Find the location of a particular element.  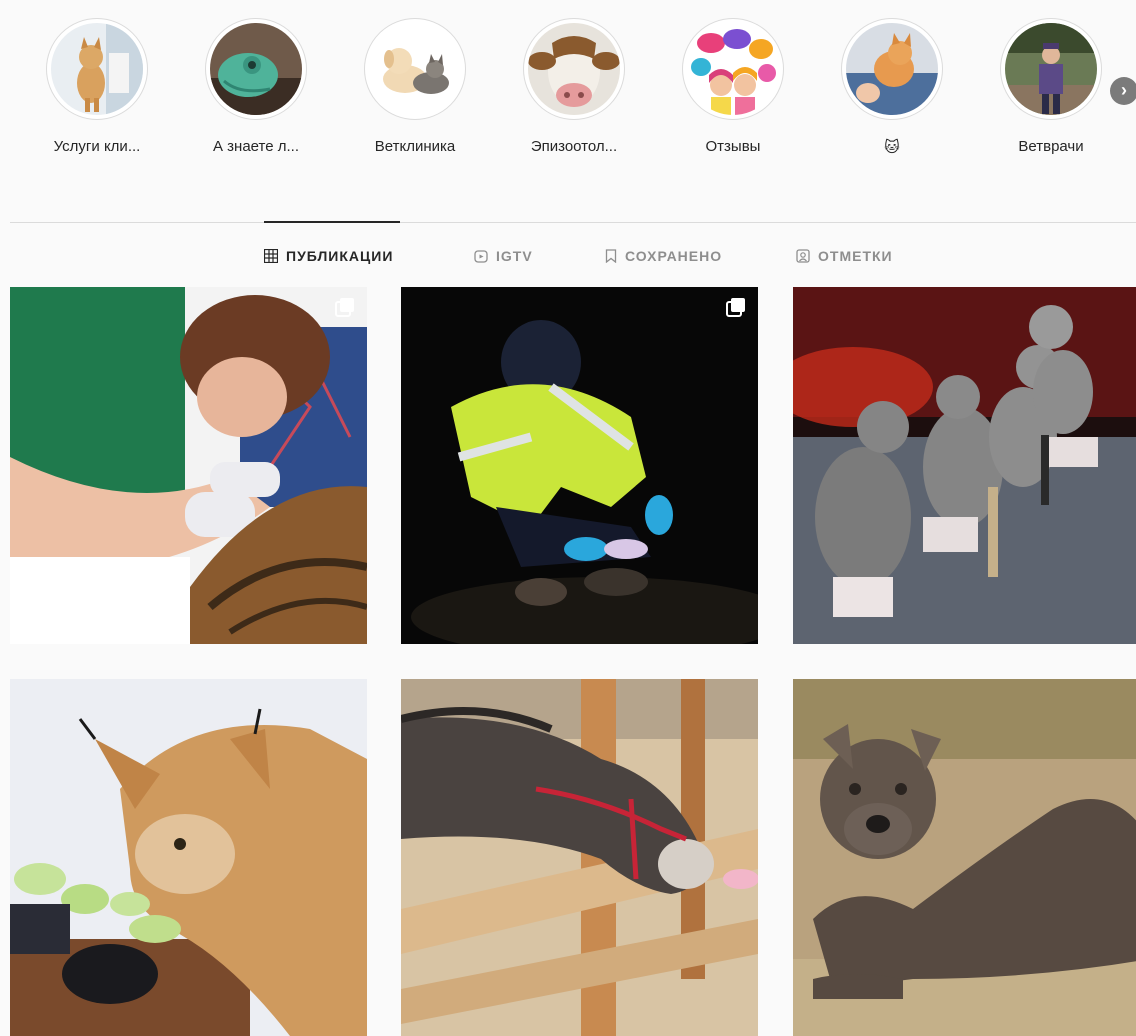

story-highlight-reviews: Отзывы is located at coordinates (733, 86).